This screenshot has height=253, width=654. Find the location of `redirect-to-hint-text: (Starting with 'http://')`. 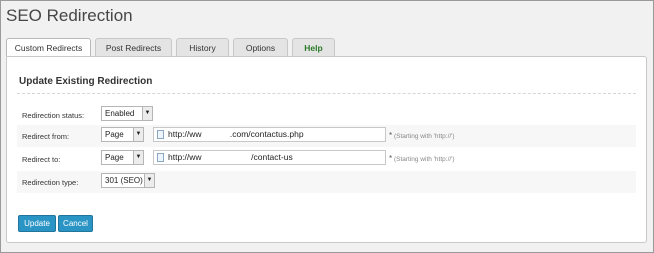

redirect-to-hint-text: (Starting with 'http://') is located at coordinates (424, 159).